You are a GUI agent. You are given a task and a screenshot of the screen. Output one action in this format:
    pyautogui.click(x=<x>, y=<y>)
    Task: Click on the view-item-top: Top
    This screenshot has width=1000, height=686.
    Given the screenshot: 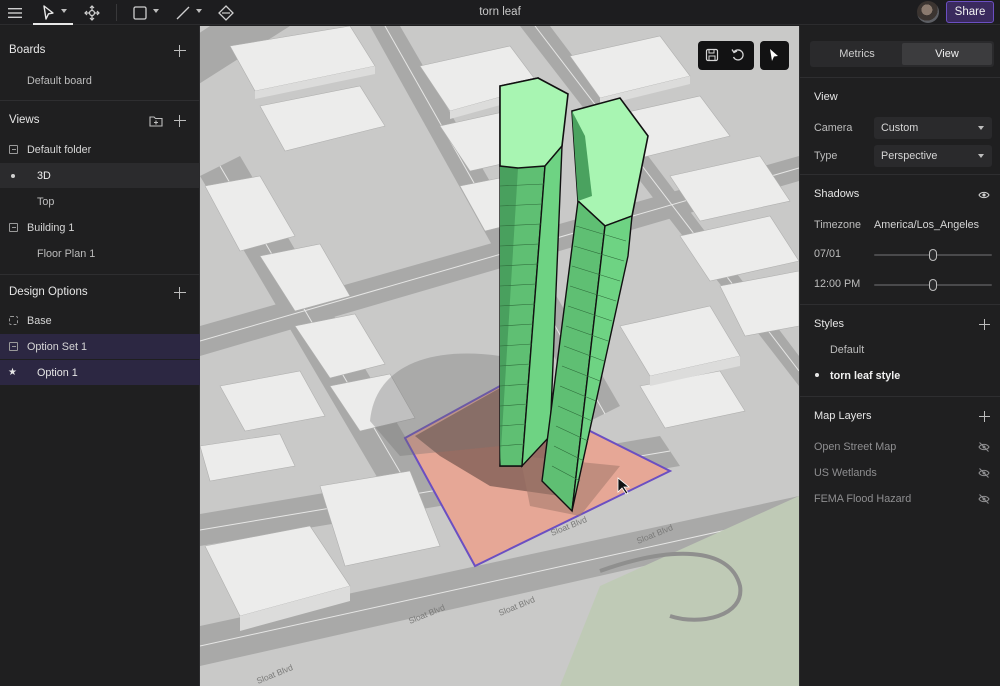 What is the action you would take?
    pyautogui.click(x=100, y=201)
    